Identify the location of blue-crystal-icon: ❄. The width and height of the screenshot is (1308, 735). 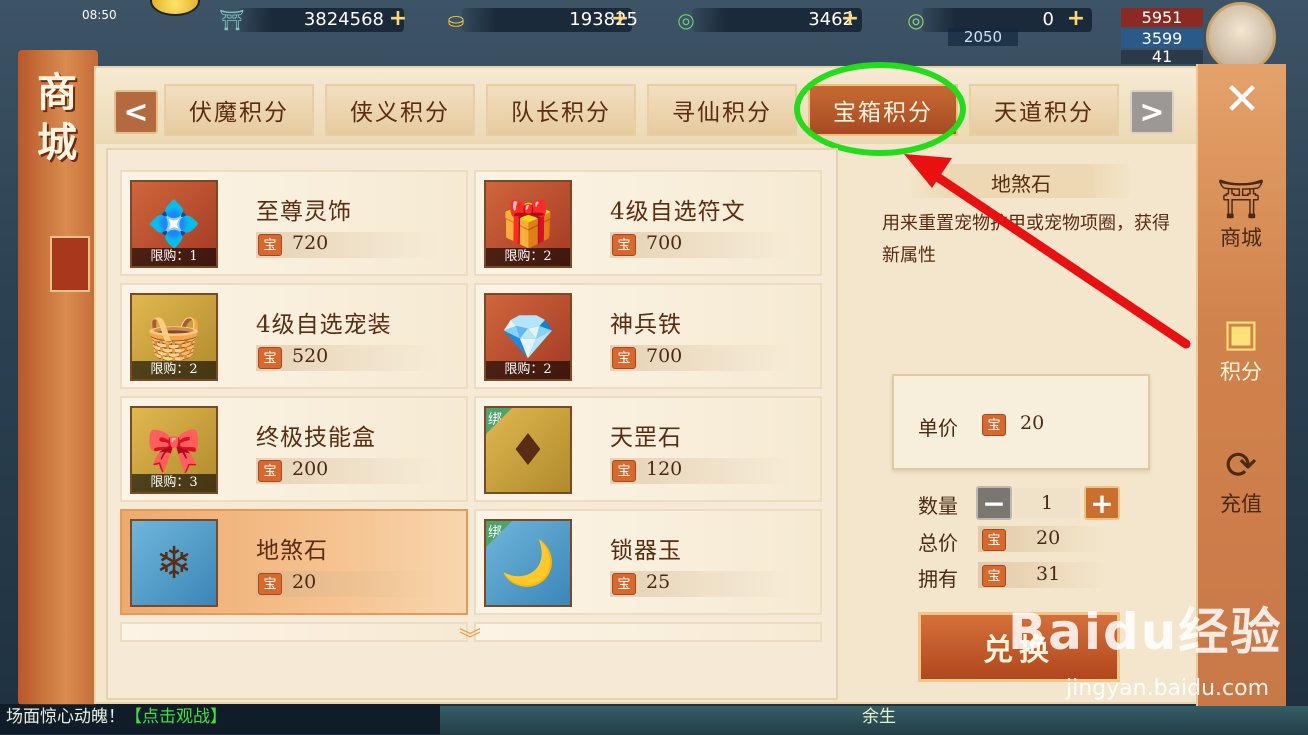
(174, 563).